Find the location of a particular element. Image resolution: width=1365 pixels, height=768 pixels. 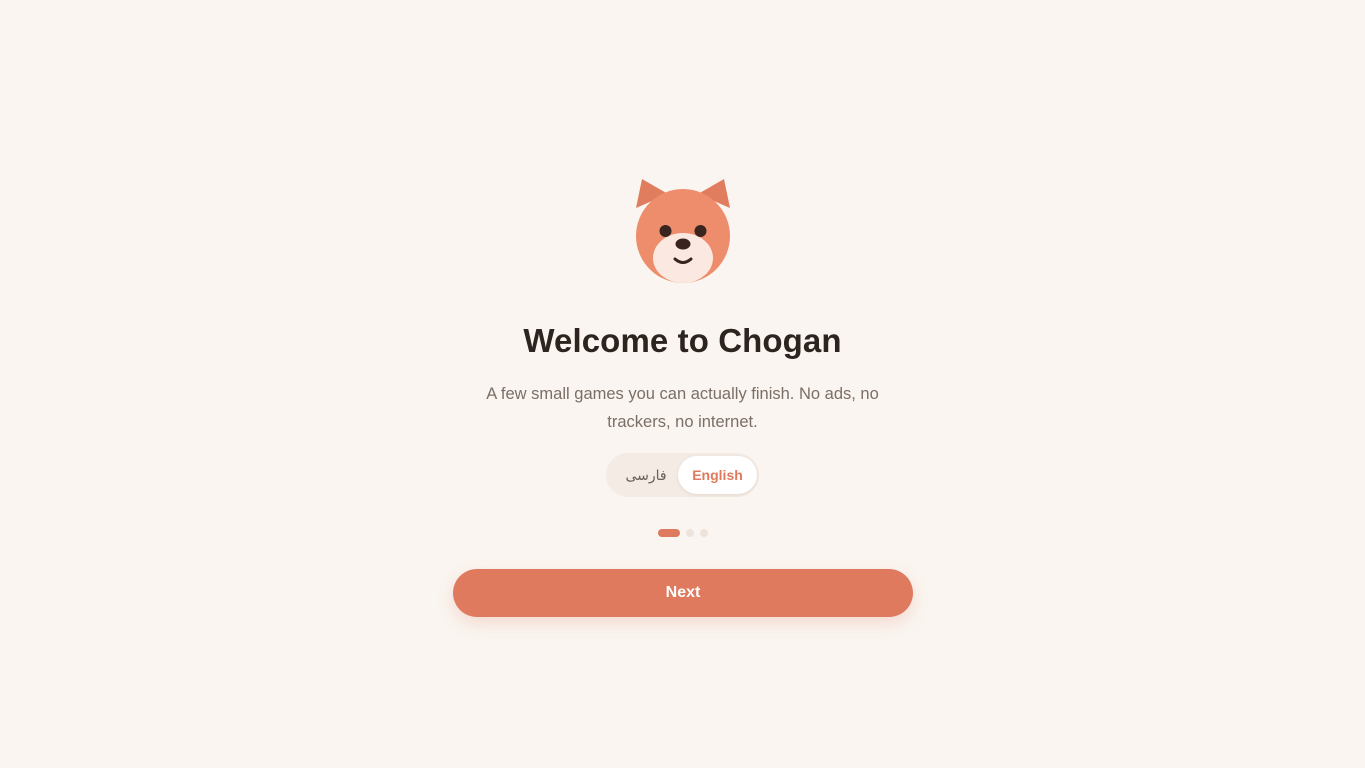

language-toggle: فارسی English is located at coordinates (682, 475).